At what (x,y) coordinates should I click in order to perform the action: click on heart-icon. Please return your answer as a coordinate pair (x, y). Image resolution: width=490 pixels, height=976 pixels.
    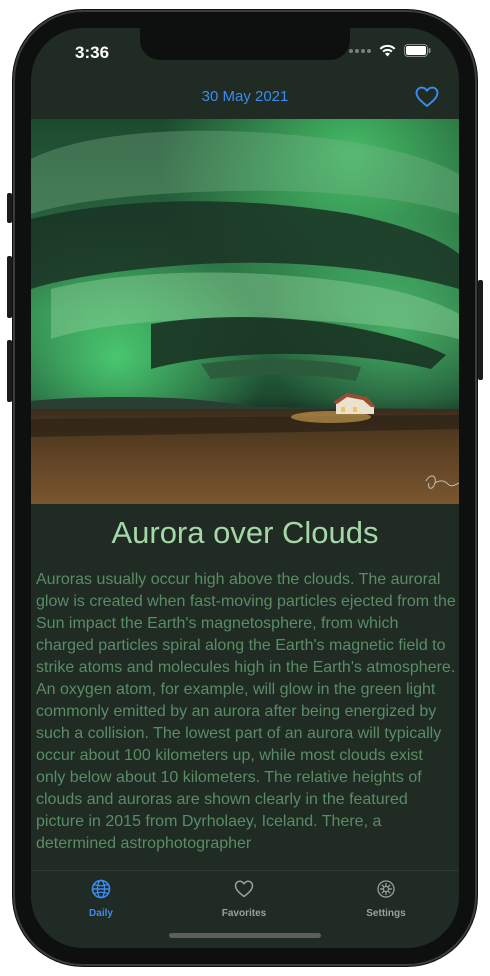
    Looking at the image, I should click on (244, 889).